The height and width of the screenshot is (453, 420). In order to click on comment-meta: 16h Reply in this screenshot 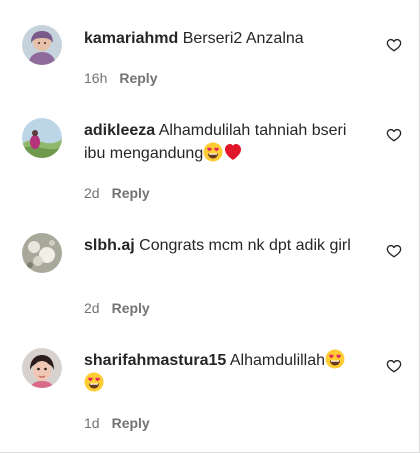, I will do `click(120, 78)`.